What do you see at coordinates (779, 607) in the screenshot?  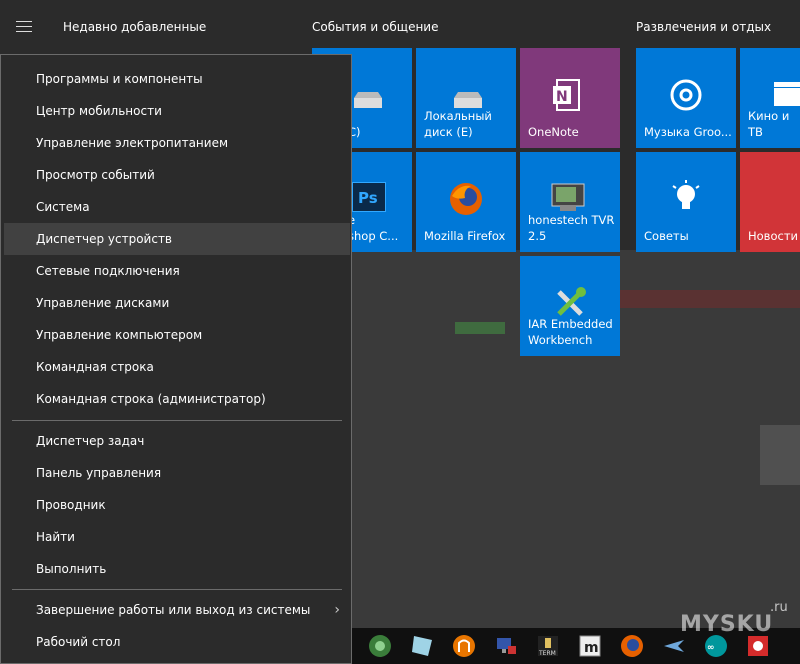 I see `watermark-suffix: .ru` at bounding box center [779, 607].